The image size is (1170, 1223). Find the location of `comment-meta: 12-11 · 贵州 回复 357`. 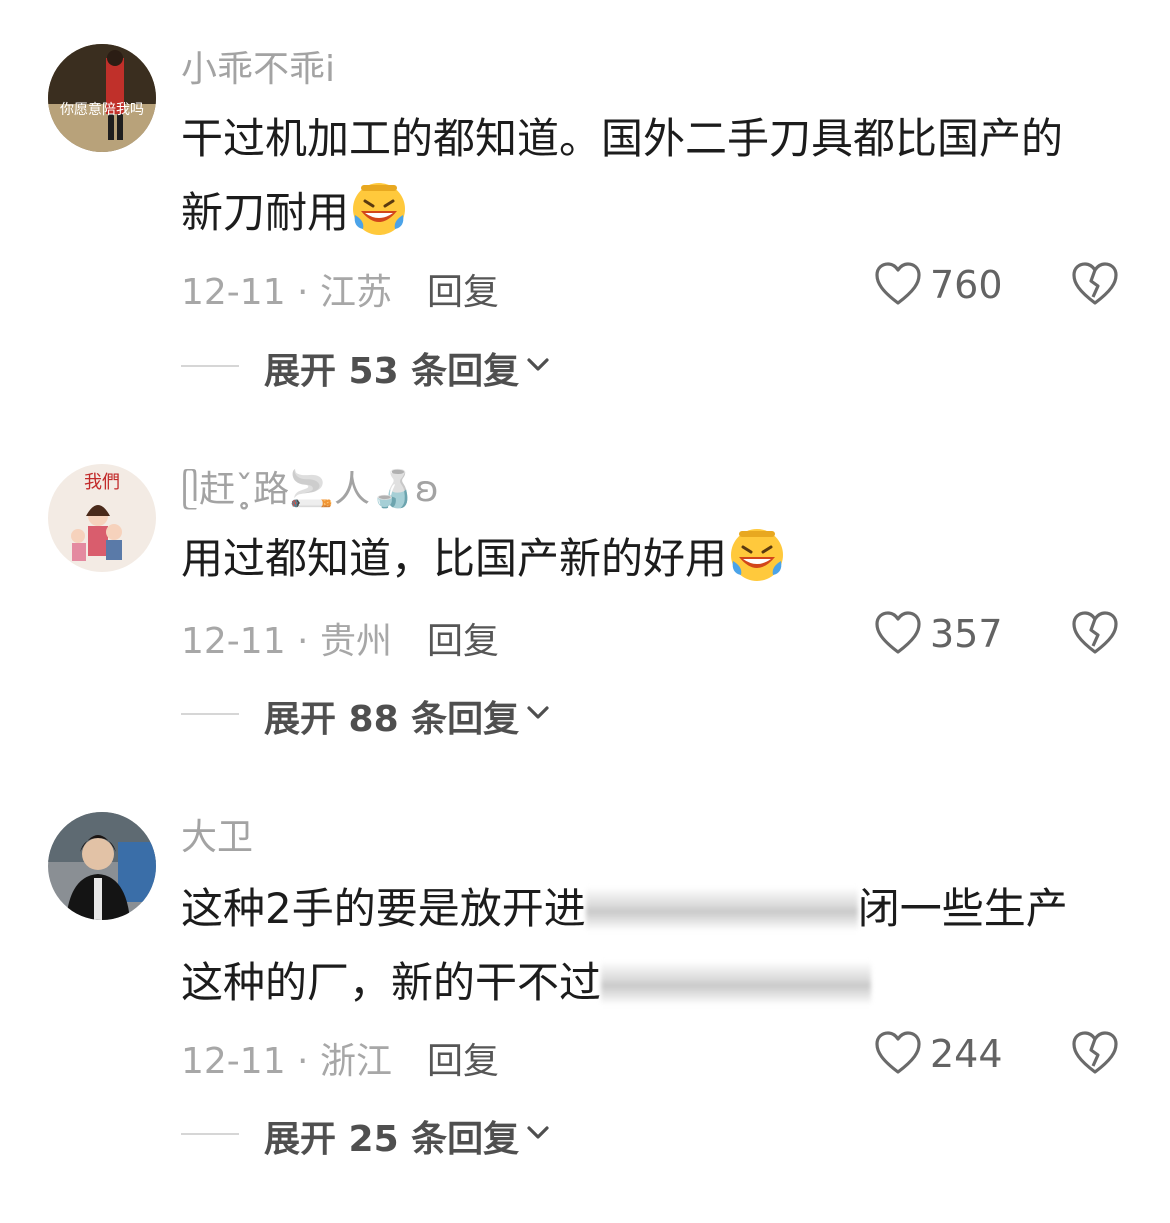

comment-meta: 12-11 · 贵州 回复 357 is located at coordinates (656, 634).